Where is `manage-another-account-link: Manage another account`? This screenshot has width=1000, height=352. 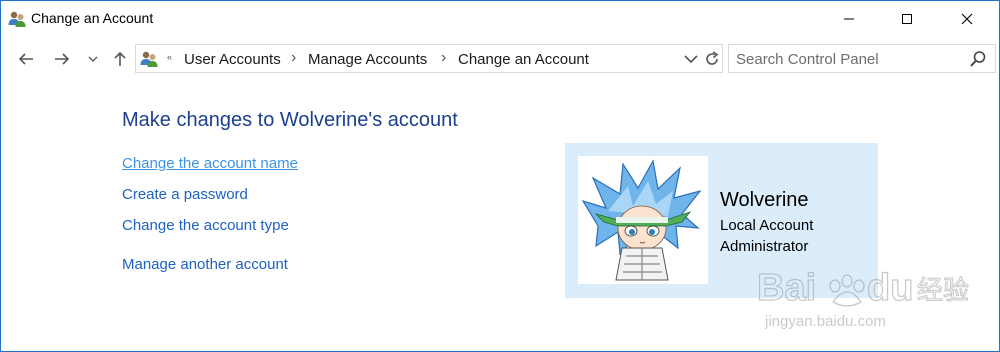
manage-another-account-link: Manage another account is located at coordinates (205, 264).